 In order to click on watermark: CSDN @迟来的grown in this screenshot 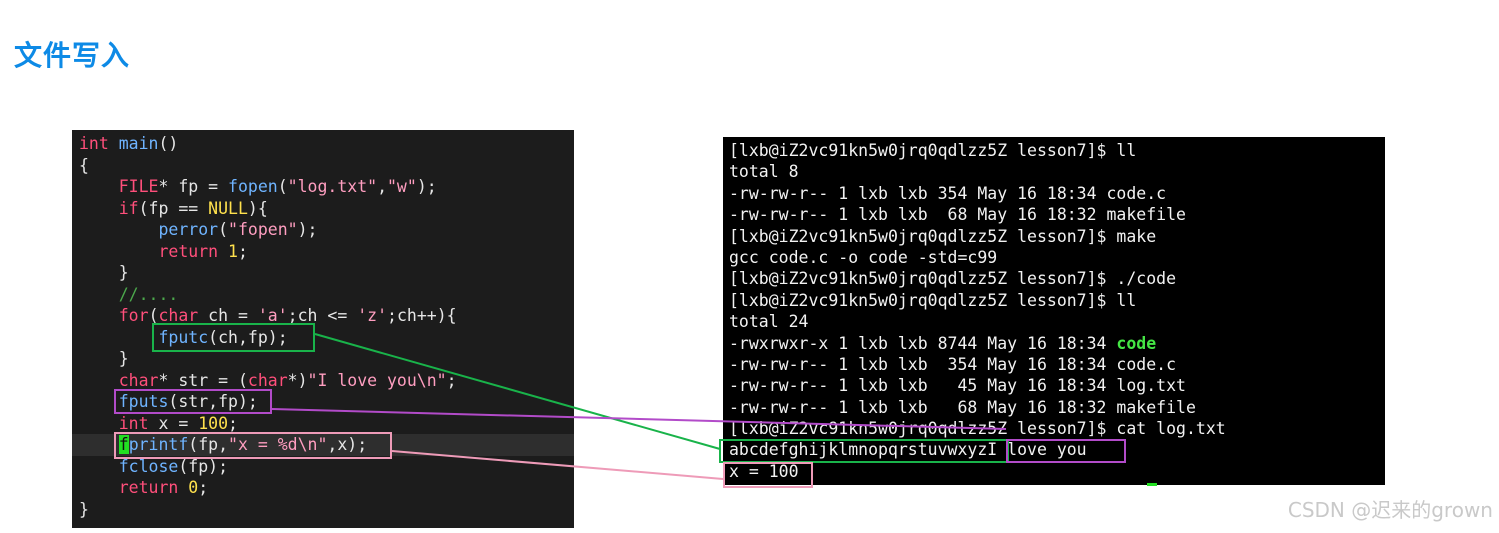, I will do `click(1390, 510)`.